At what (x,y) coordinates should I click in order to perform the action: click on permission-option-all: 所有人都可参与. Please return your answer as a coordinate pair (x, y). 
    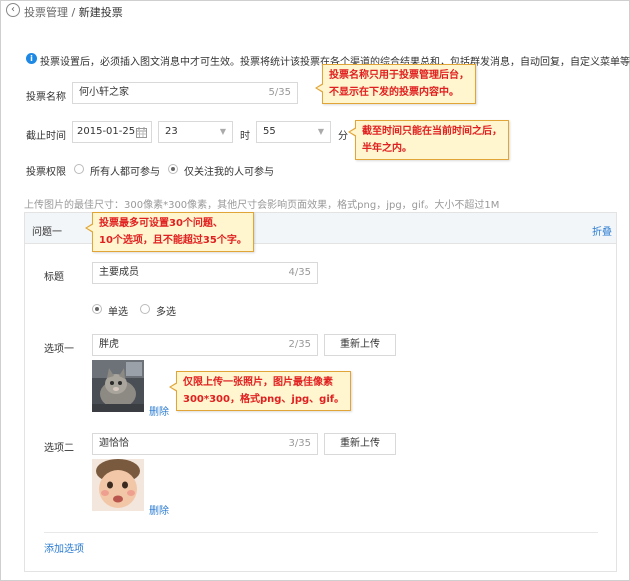
    Looking at the image, I should click on (125, 170).